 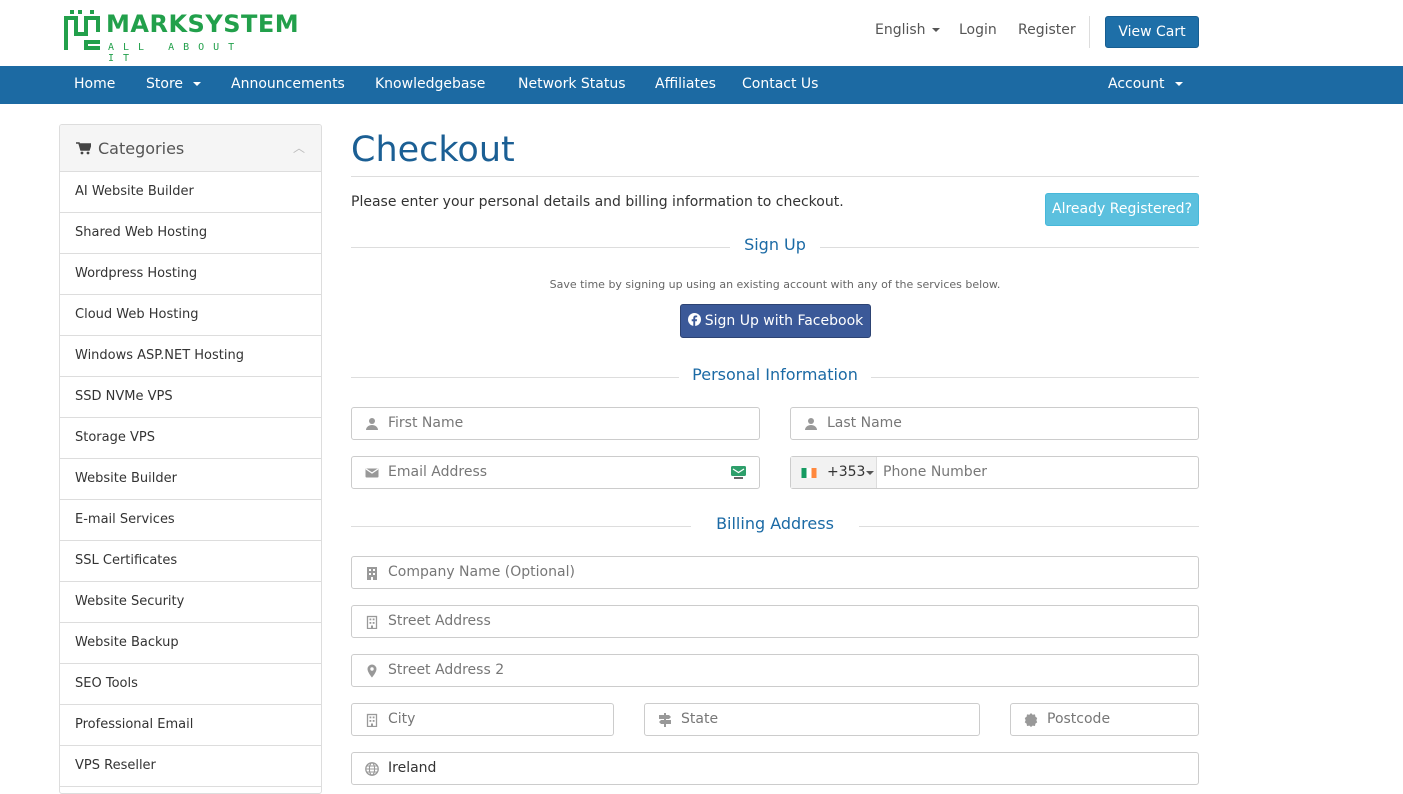 What do you see at coordinates (665, 720) in the screenshot?
I see `signpost-icon` at bounding box center [665, 720].